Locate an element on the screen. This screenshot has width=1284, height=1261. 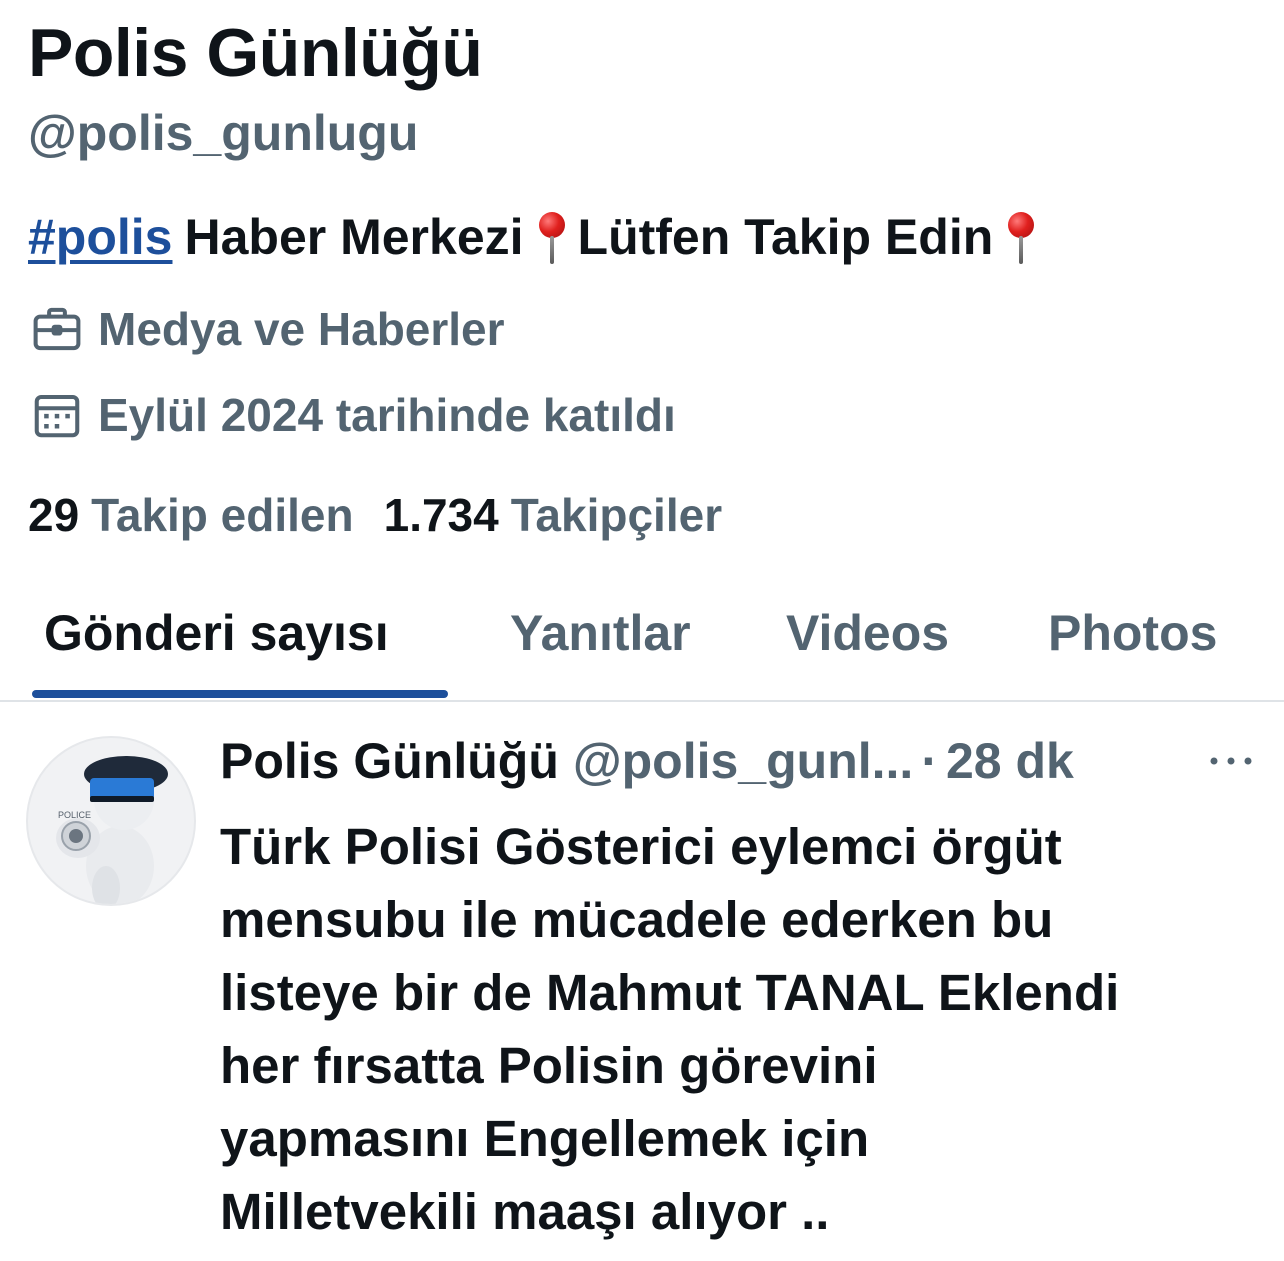
profile-bio: #polis Haber Merkezi Lütfen Takip Edin is located at coordinates (537, 237).